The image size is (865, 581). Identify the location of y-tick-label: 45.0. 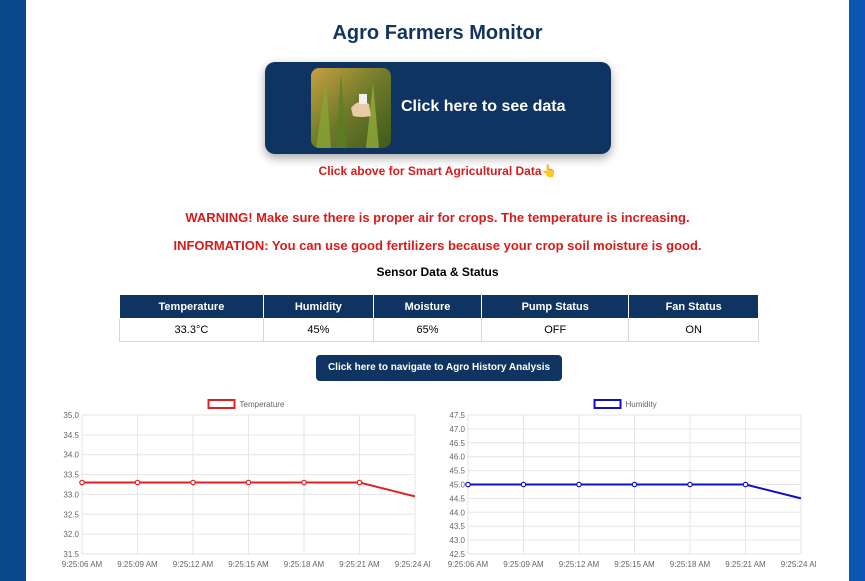
(457, 485).